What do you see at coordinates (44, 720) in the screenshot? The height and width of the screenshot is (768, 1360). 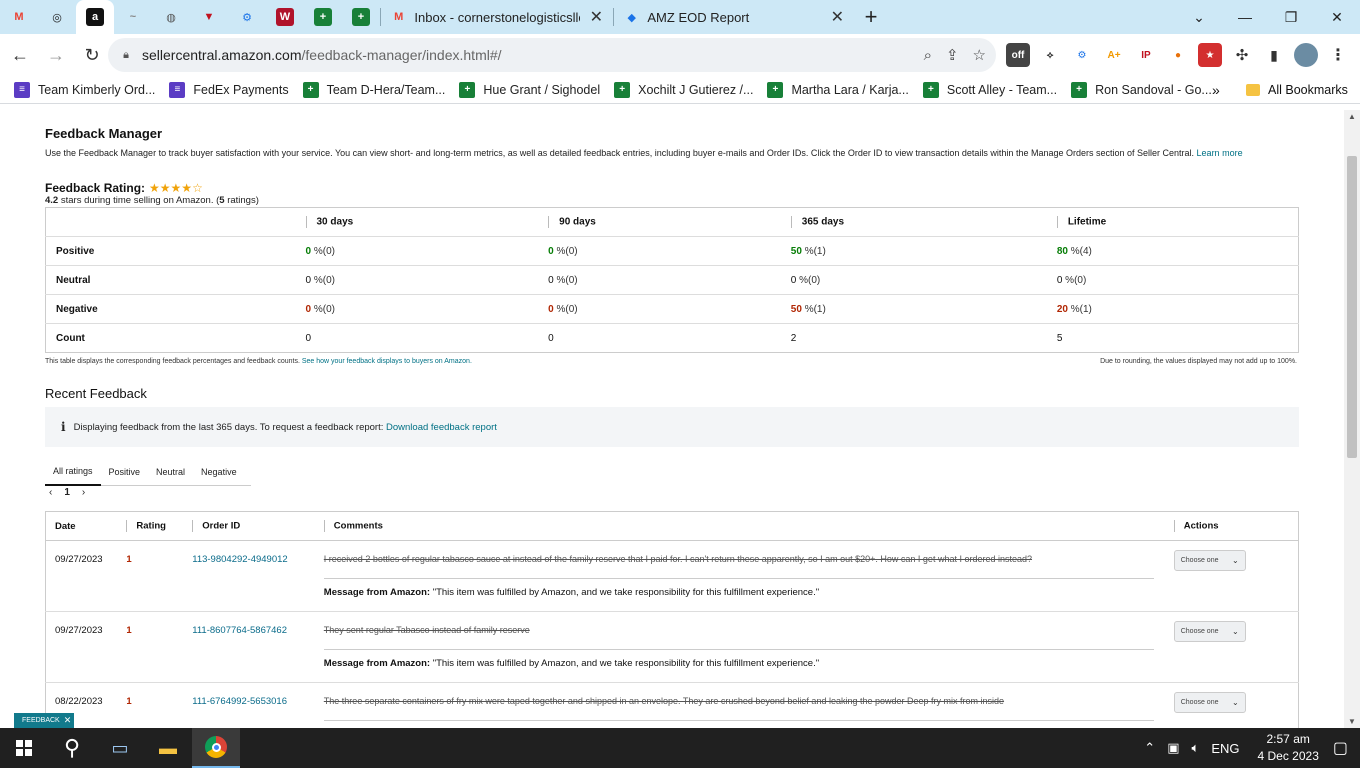 I see `feedback-badge: FEEDBACK ✕` at bounding box center [44, 720].